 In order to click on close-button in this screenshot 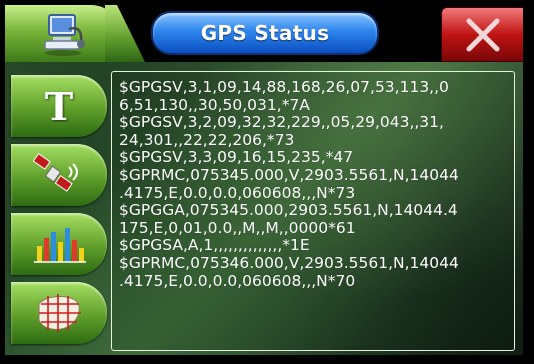, I will do `click(482, 34)`.